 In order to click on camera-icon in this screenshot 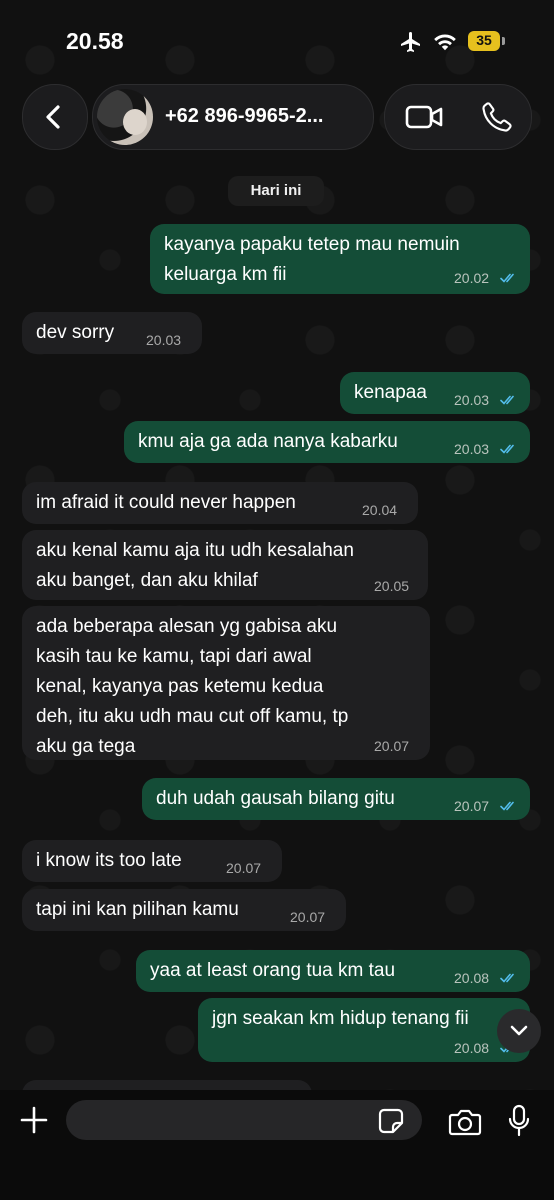, I will do `click(465, 1122)`.